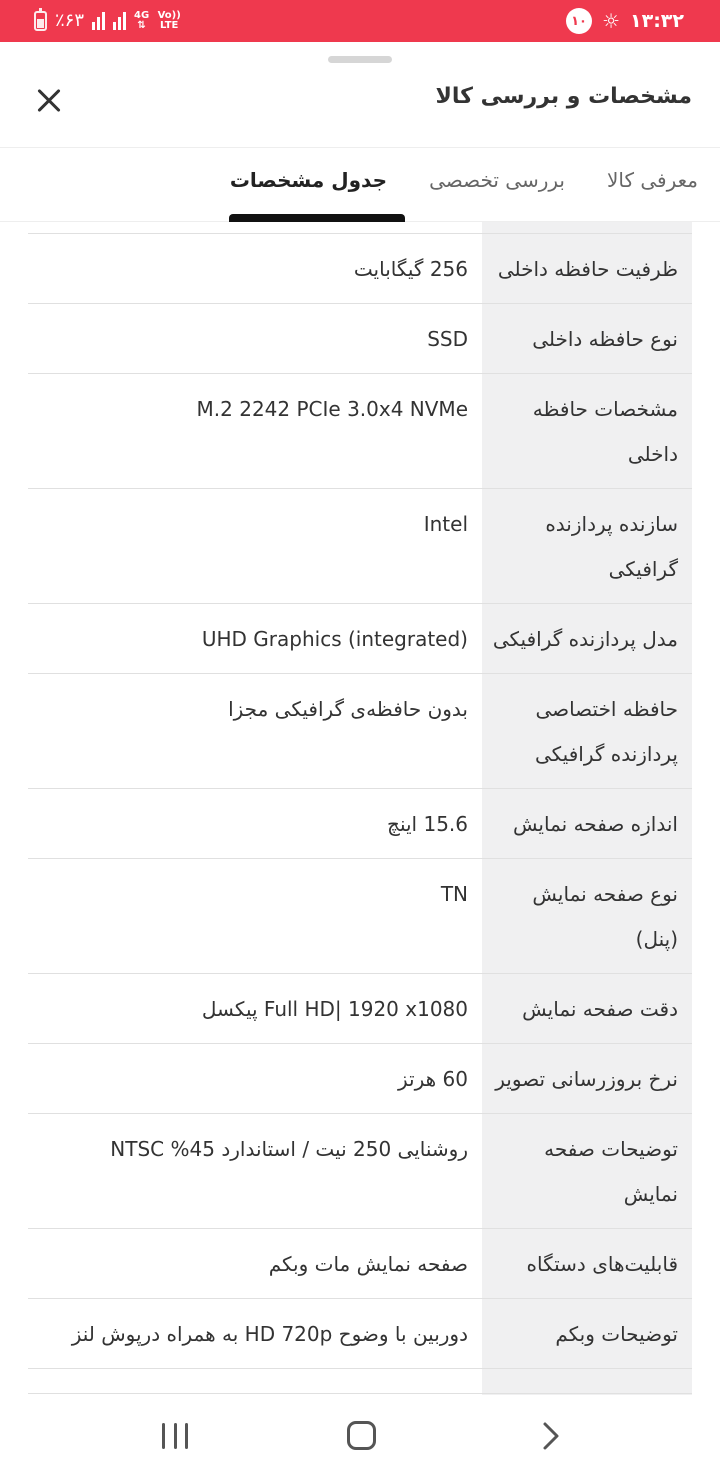 This screenshot has width=720, height=1480. What do you see at coordinates (445, 524) in the screenshot?
I see `spec-value: Intel` at bounding box center [445, 524].